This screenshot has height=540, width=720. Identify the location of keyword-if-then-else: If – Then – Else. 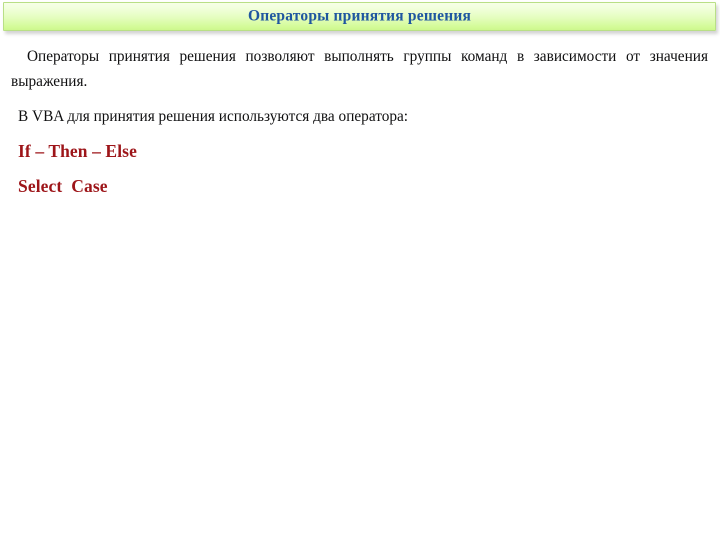
(77, 151).